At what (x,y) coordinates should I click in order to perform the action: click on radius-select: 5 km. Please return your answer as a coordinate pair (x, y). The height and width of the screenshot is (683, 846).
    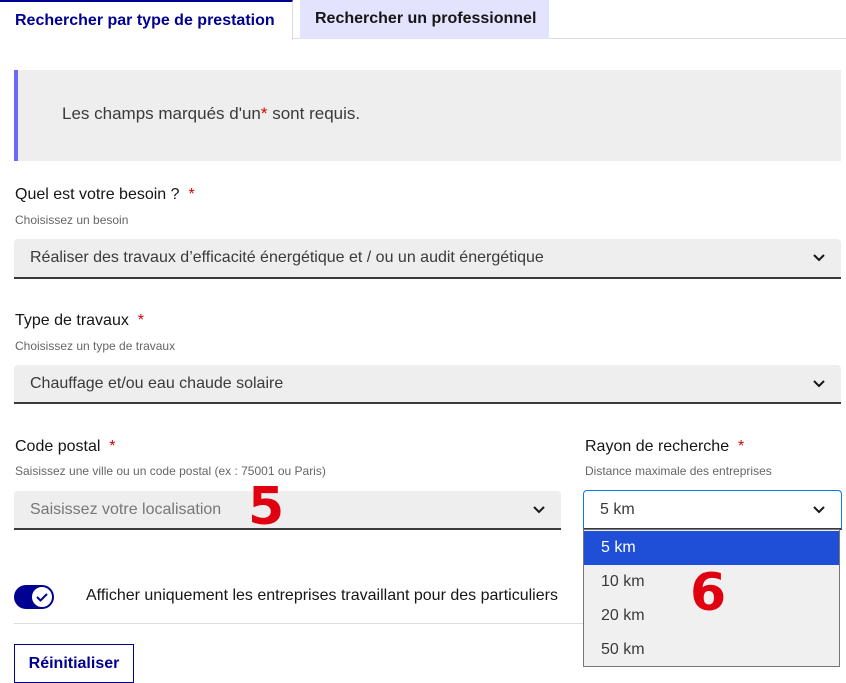
    Looking at the image, I should click on (712, 510).